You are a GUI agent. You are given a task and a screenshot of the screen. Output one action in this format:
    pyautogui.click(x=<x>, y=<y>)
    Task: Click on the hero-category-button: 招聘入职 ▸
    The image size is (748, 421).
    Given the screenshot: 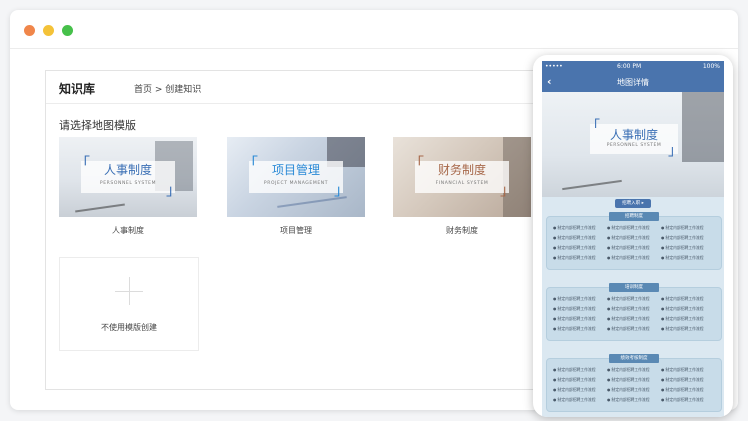 What is the action you would take?
    pyautogui.click(x=633, y=203)
    